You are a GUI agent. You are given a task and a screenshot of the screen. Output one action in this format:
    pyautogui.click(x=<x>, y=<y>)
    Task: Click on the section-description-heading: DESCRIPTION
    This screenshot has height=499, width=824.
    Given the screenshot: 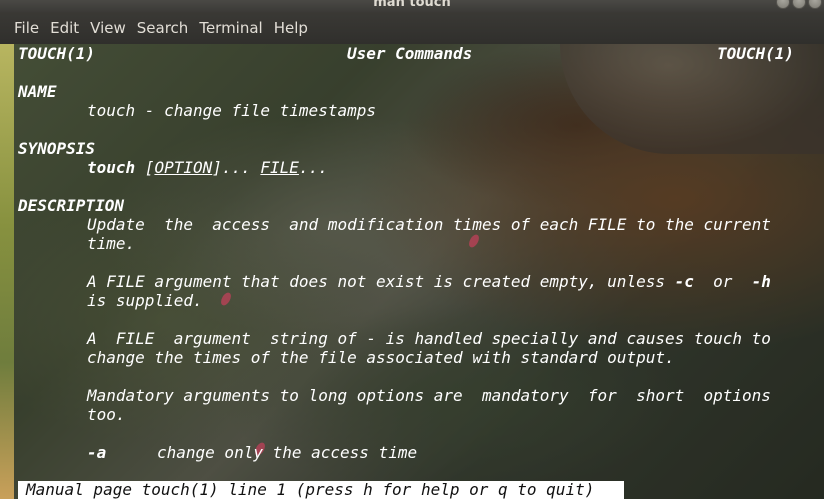 What is the action you would take?
    pyautogui.click(x=71, y=205)
    